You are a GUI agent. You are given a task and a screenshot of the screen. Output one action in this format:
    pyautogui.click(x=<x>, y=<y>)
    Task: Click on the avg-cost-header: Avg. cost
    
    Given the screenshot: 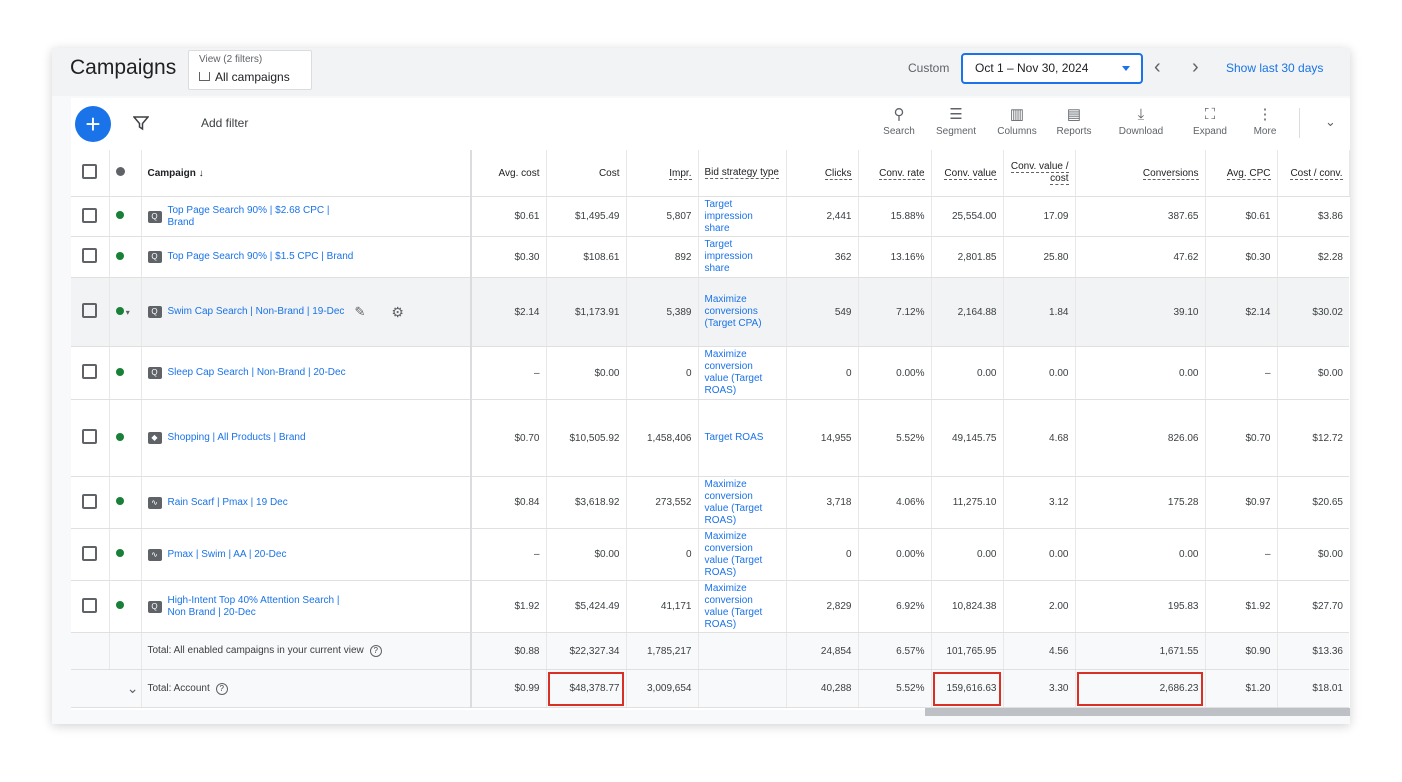 What is the action you would take?
    pyautogui.click(x=509, y=173)
    